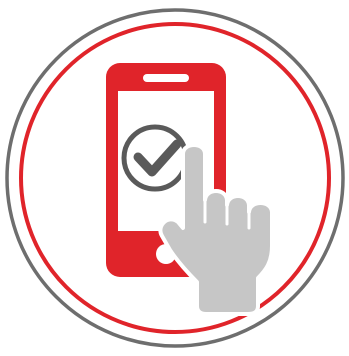 This screenshot has height=356, width=349. I want to click on check-circle, so click(155, 158).